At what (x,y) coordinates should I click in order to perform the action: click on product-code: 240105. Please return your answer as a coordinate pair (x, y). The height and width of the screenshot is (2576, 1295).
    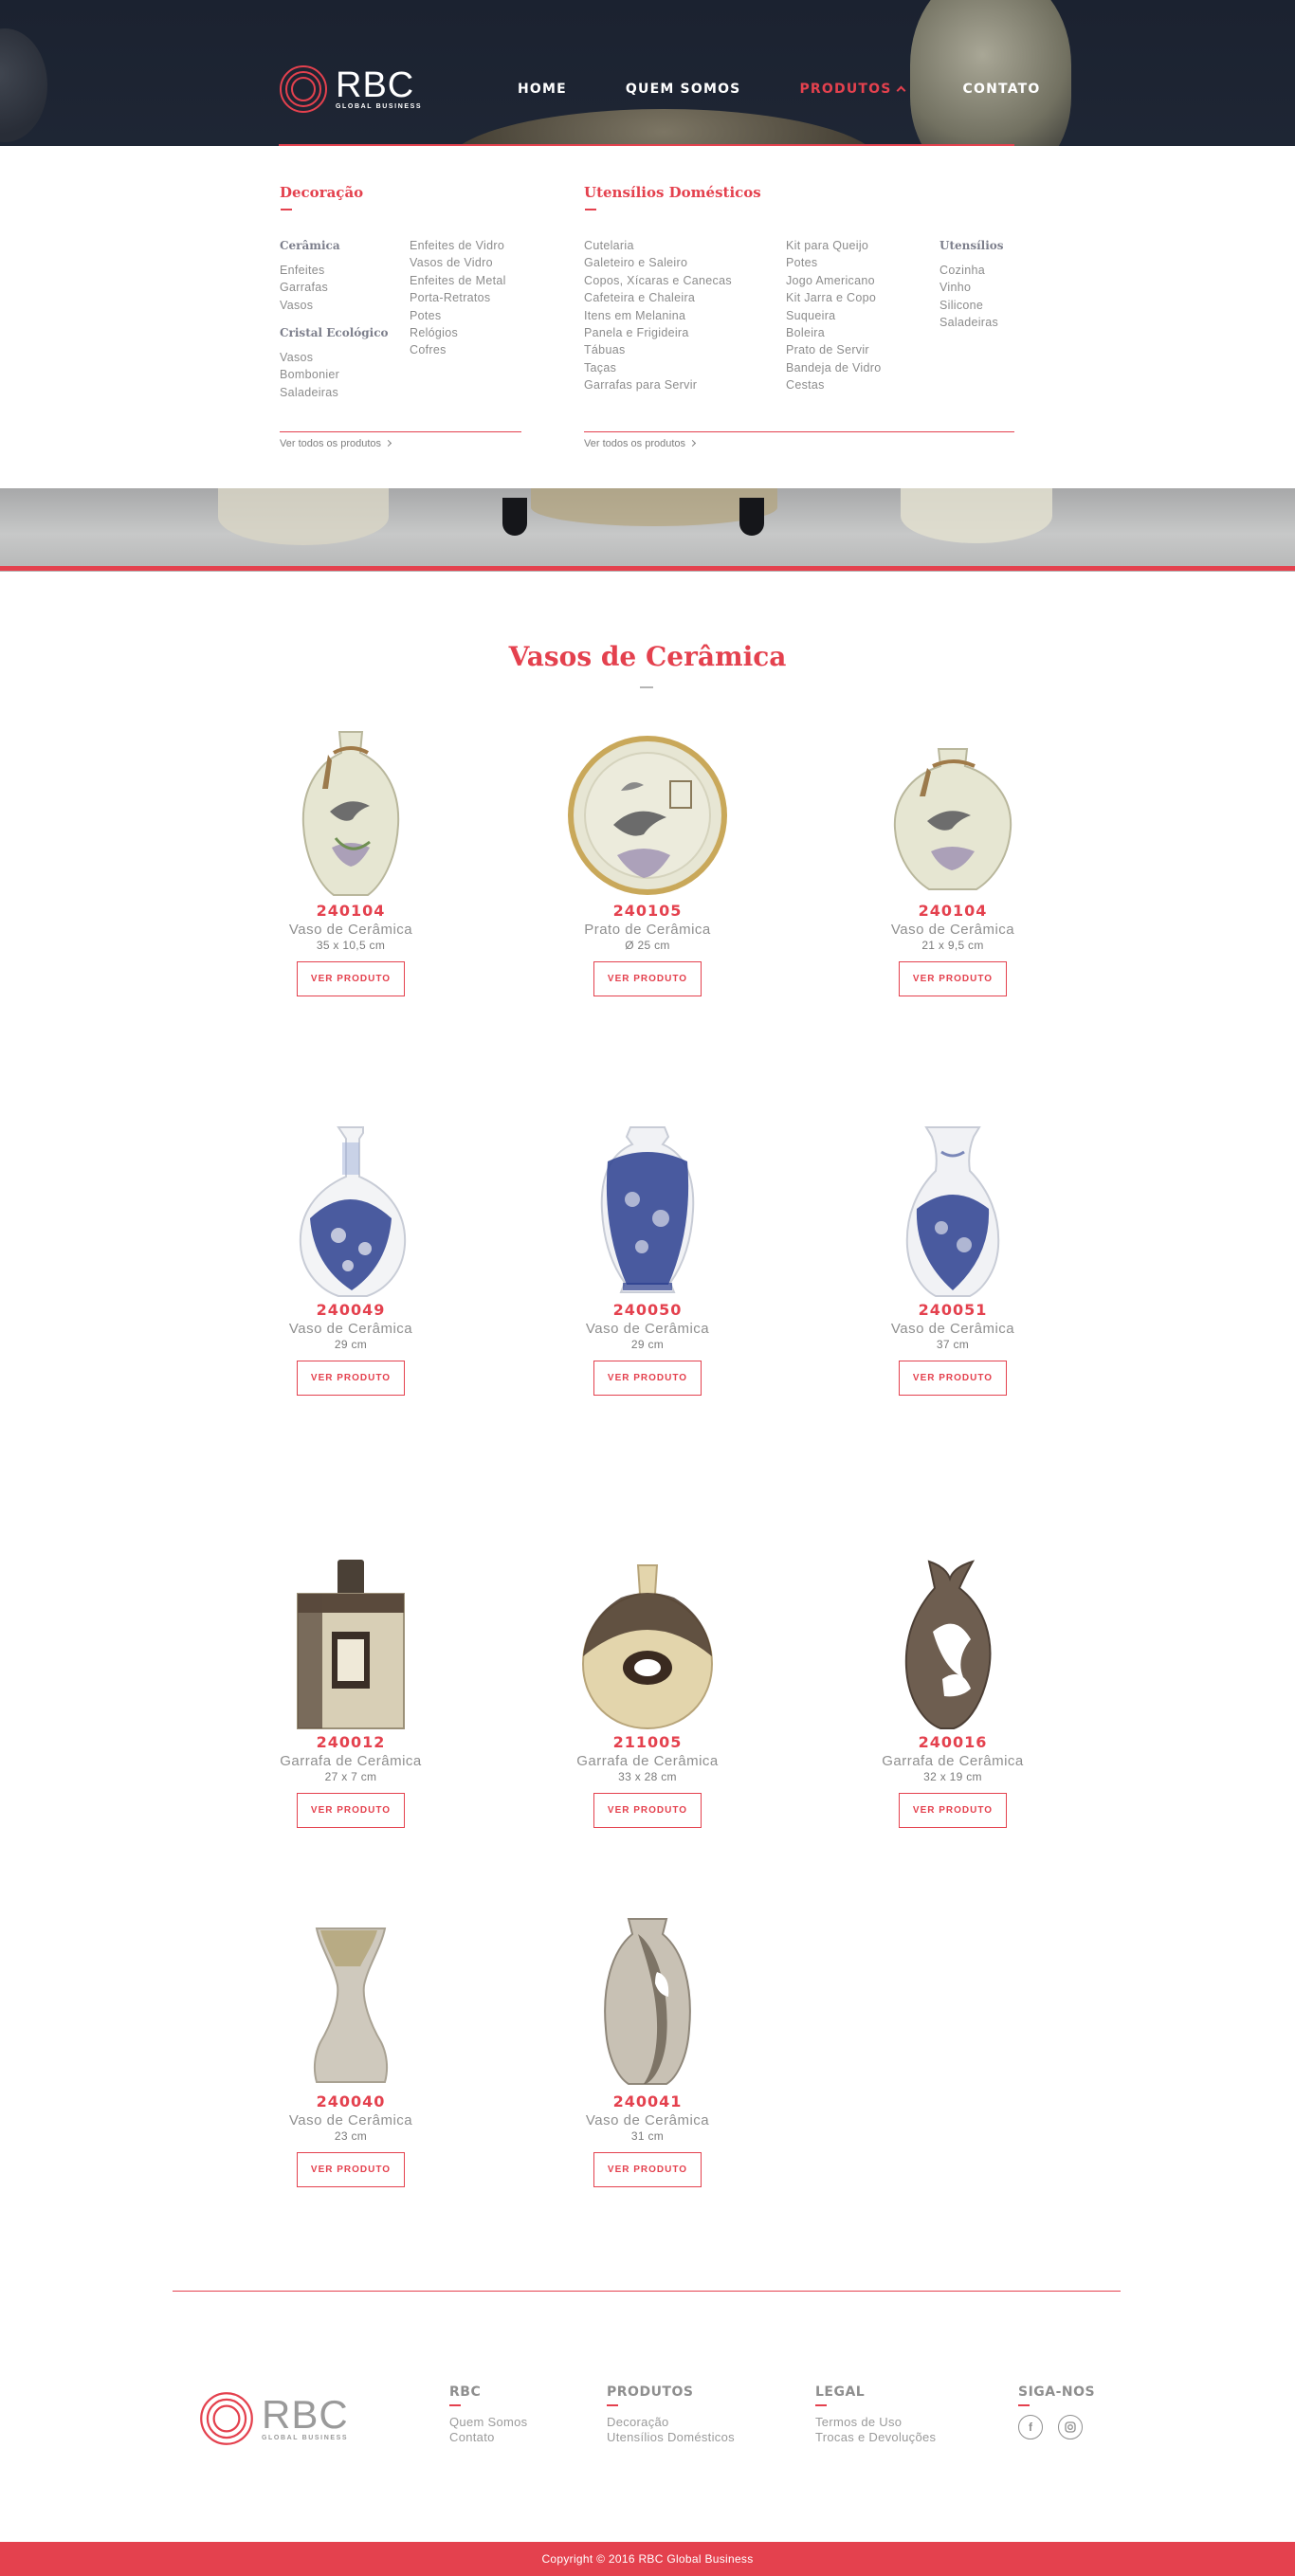
    Looking at the image, I should click on (647, 911).